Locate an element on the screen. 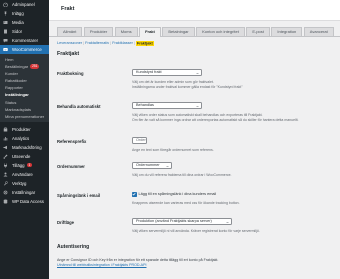  sidebar-item-inst-llningar: Inställningar is located at coordinates (24, 192).